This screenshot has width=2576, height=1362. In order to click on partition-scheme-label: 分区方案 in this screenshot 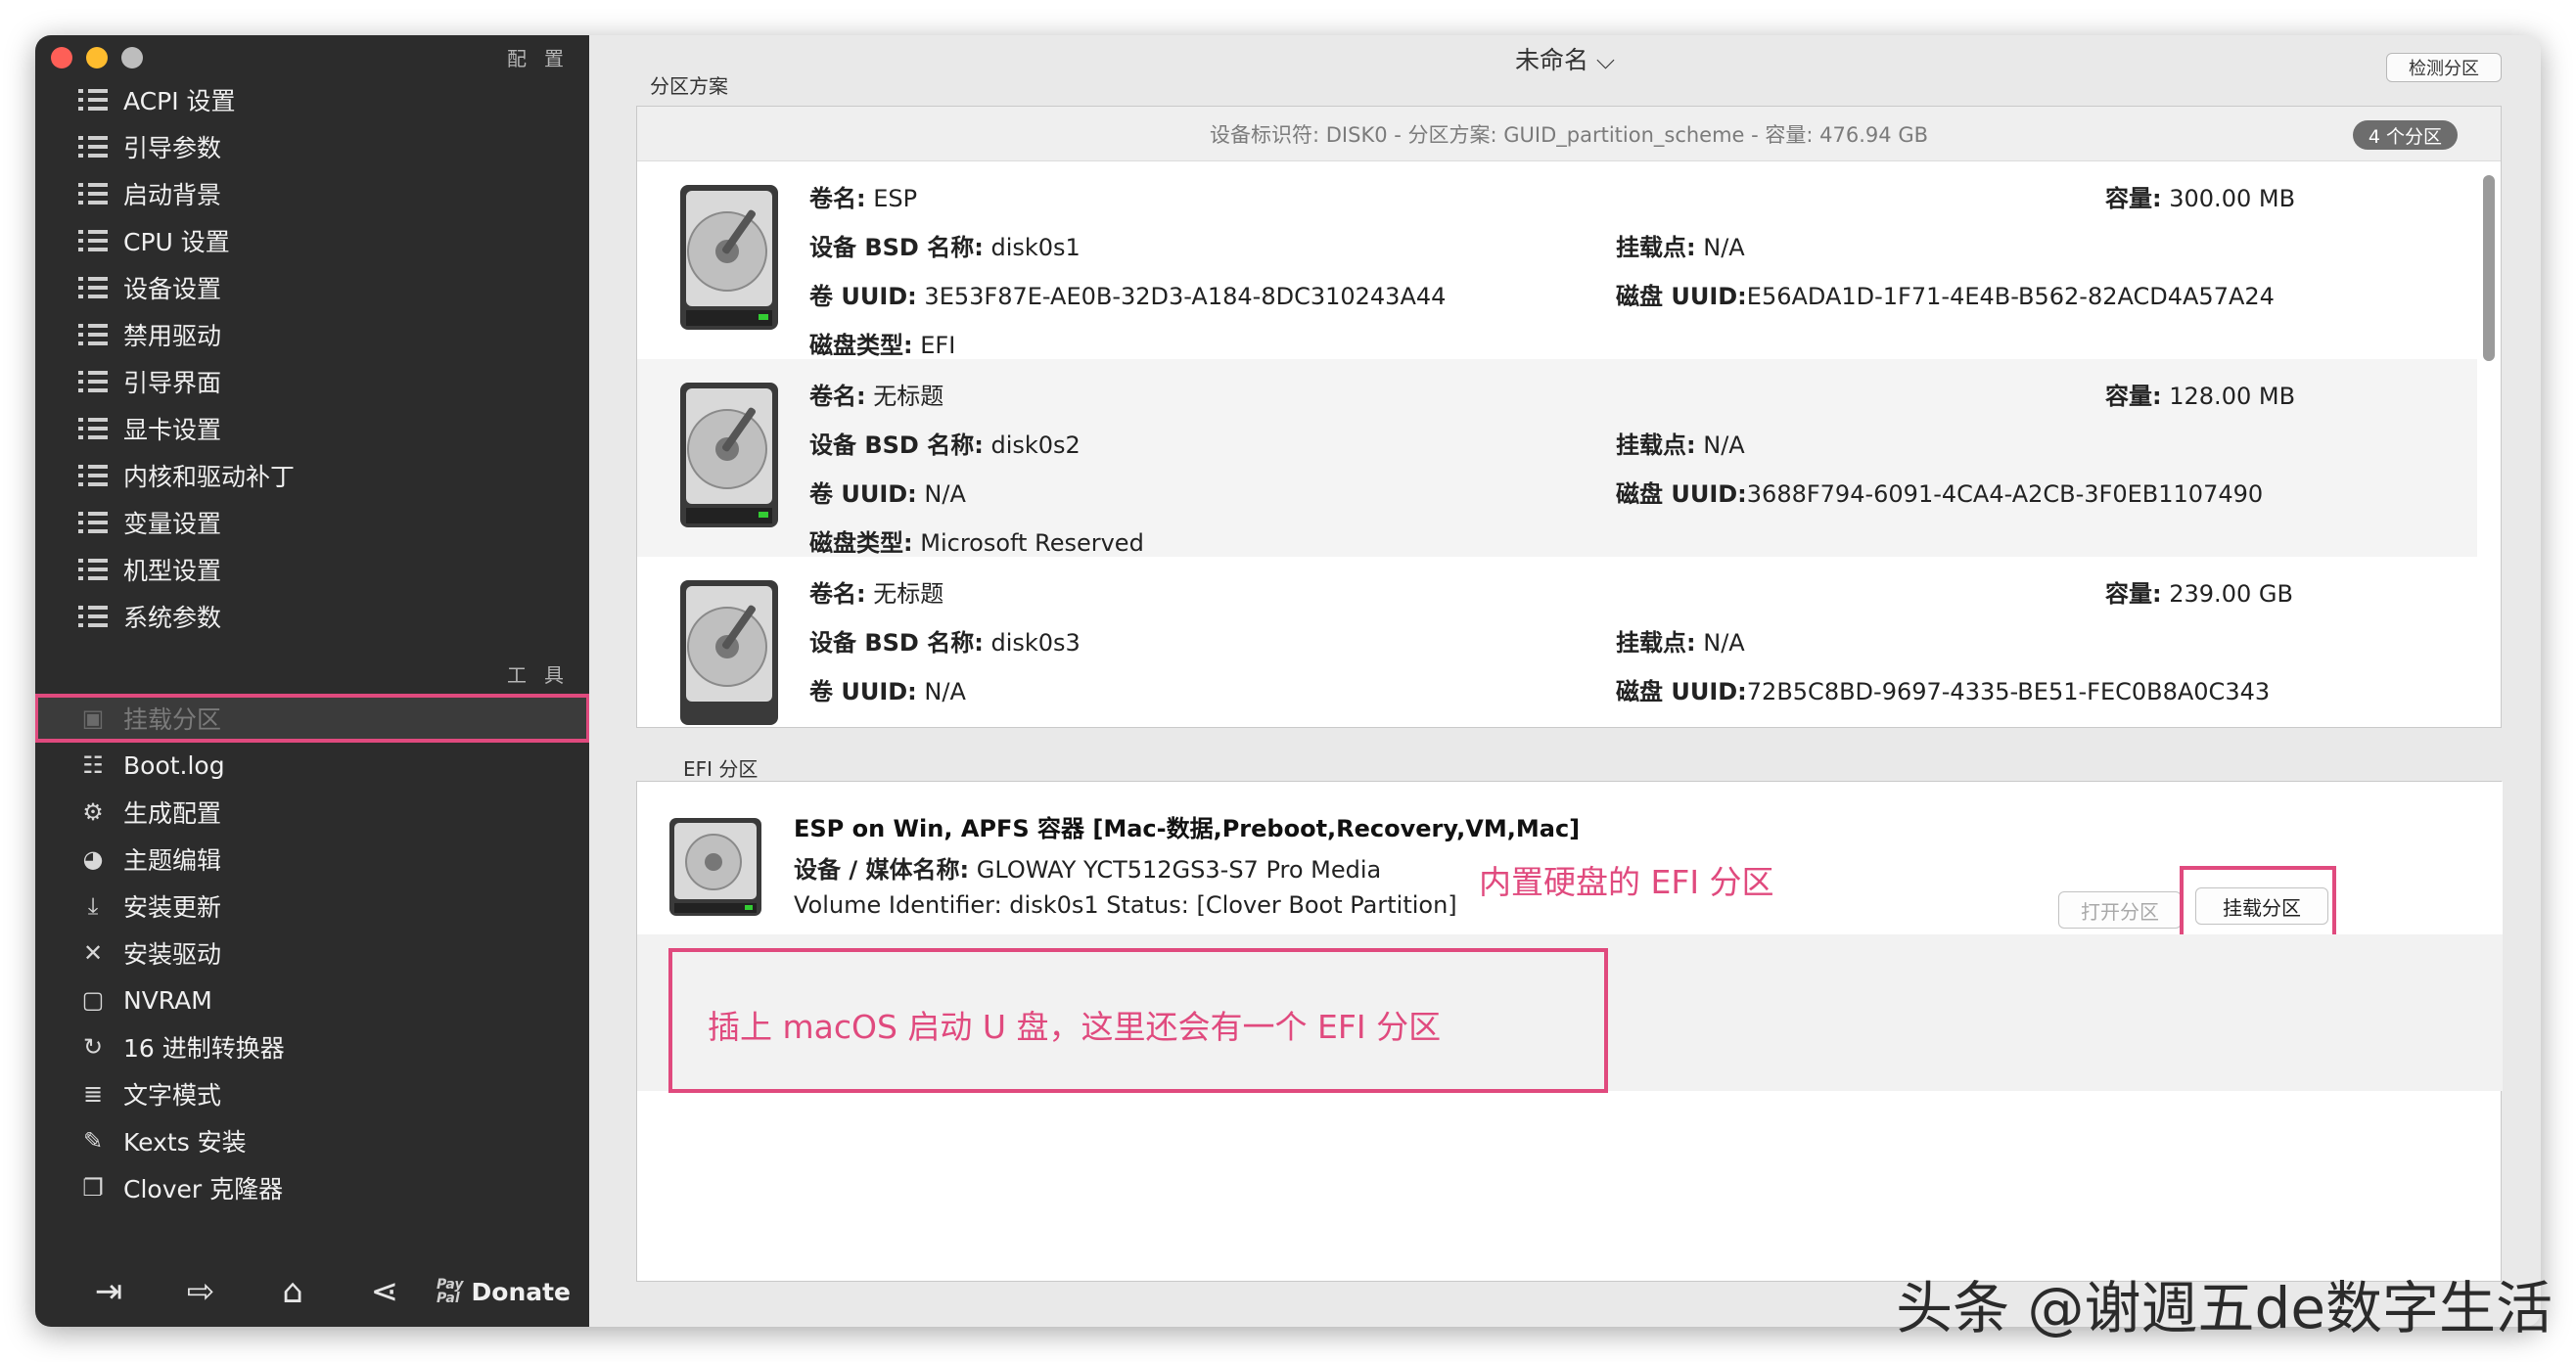, I will do `click(689, 86)`.